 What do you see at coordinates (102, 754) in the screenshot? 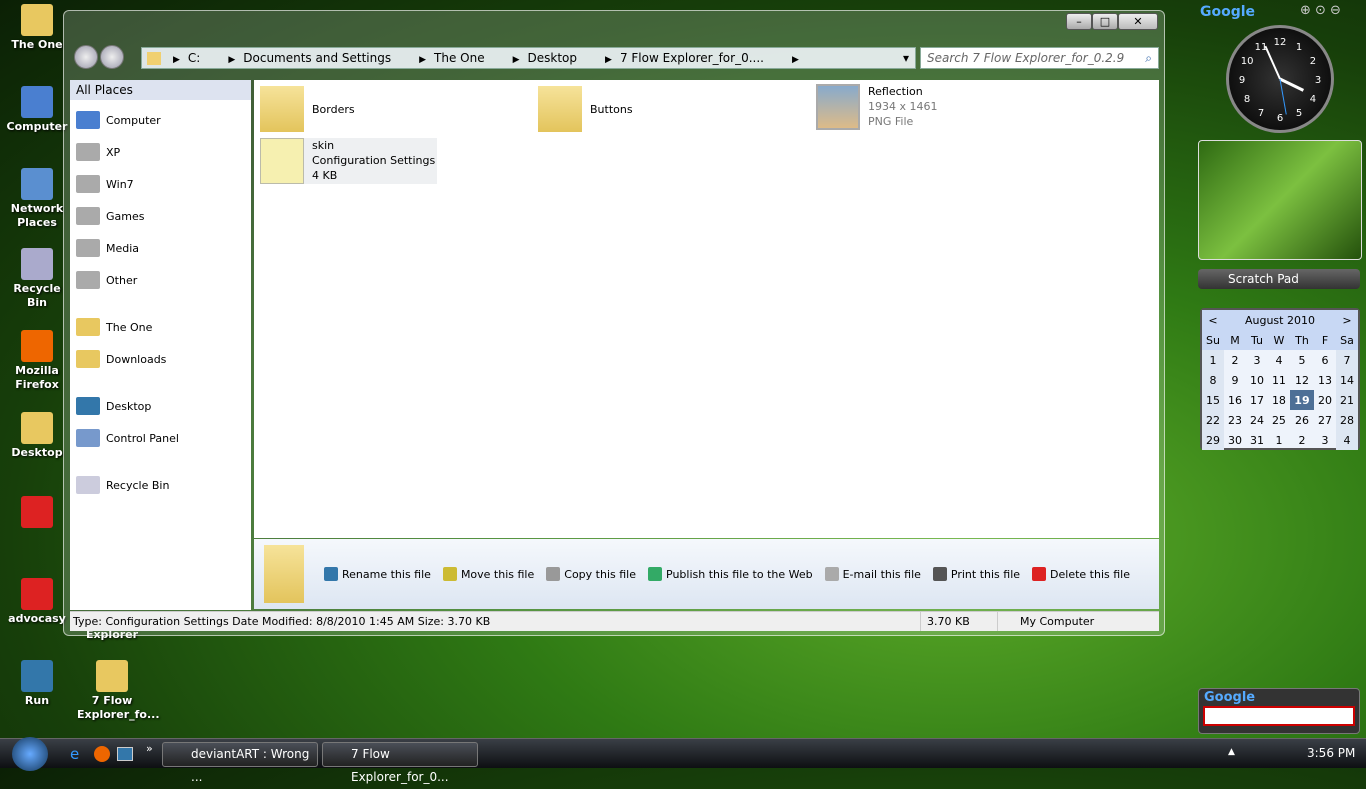
I see `firefox-icon` at bounding box center [102, 754].